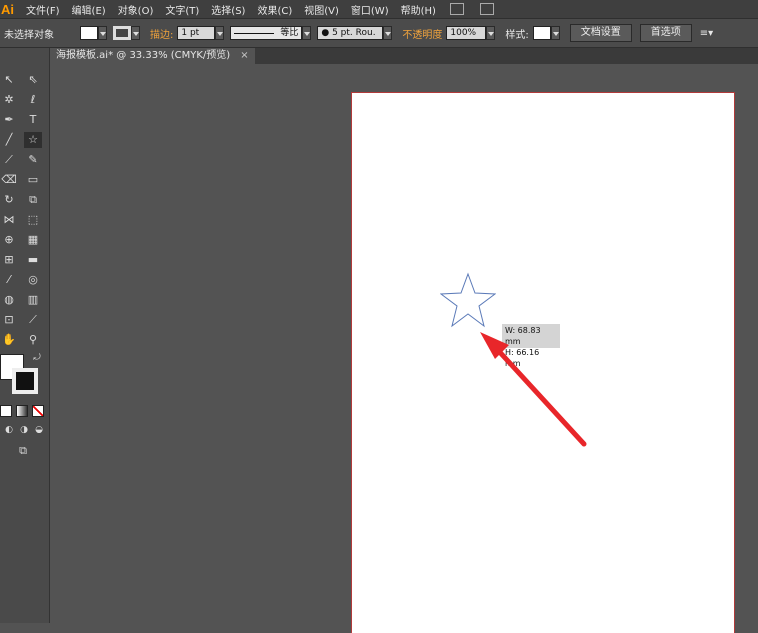 The image size is (758, 633). I want to click on brush-dropdown, so click(388, 33).